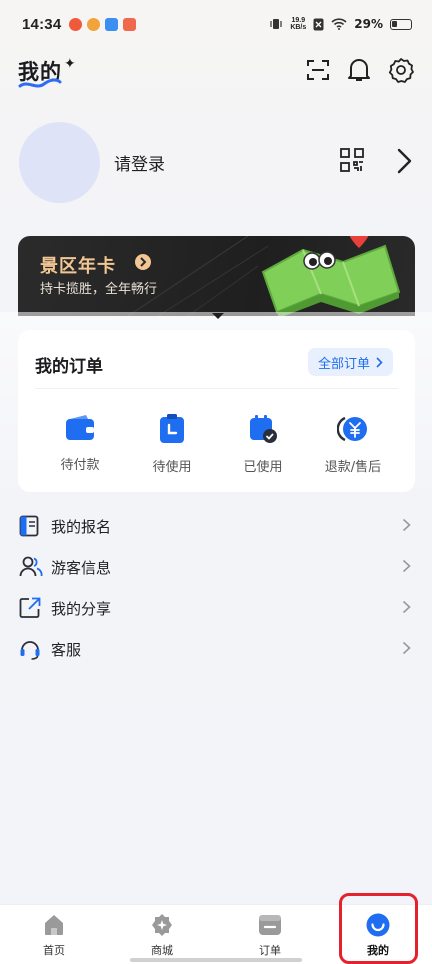  I want to click on net-speed: 19.9 KB/s, so click(298, 24).